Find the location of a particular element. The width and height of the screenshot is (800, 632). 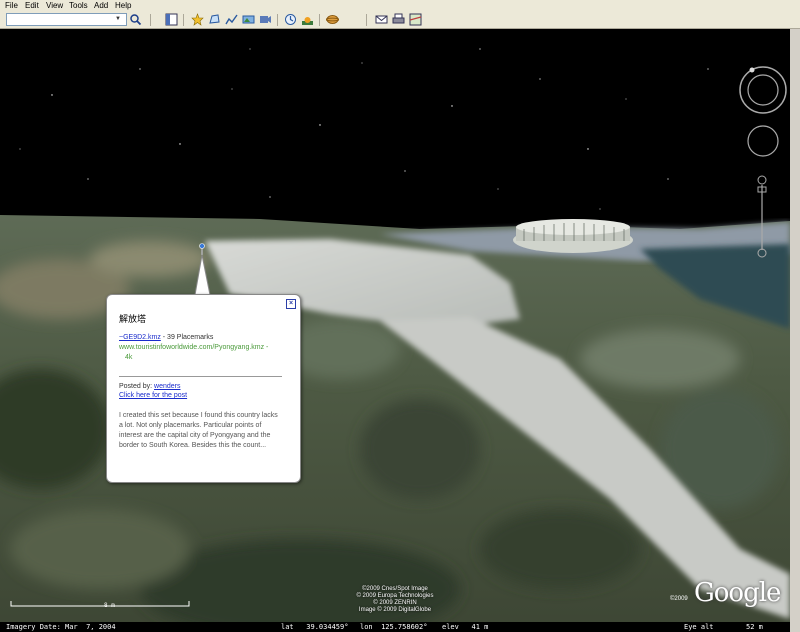

kmz-file-link: ~GE9D2.kmz is located at coordinates (140, 337).